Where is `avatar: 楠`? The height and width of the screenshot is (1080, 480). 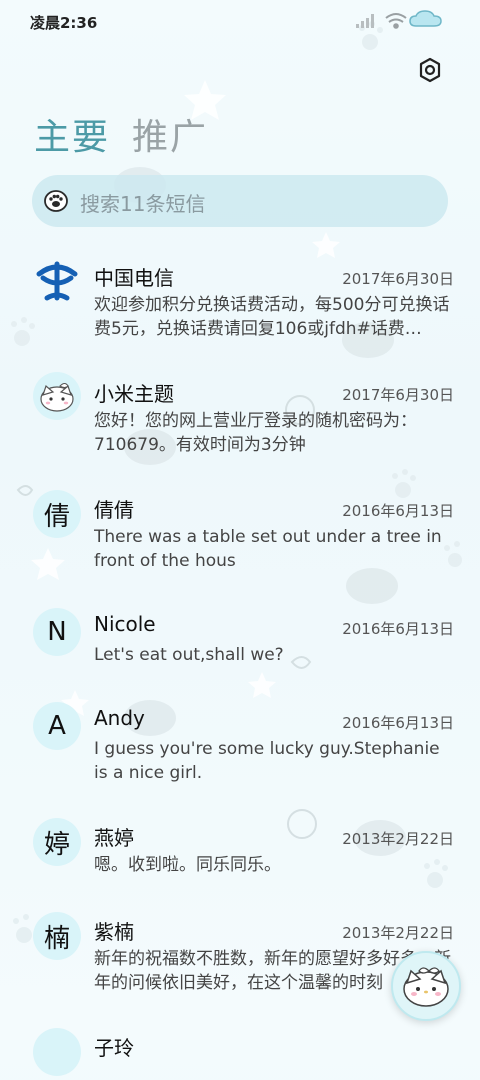
avatar: 楠 is located at coordinates (57, 936).